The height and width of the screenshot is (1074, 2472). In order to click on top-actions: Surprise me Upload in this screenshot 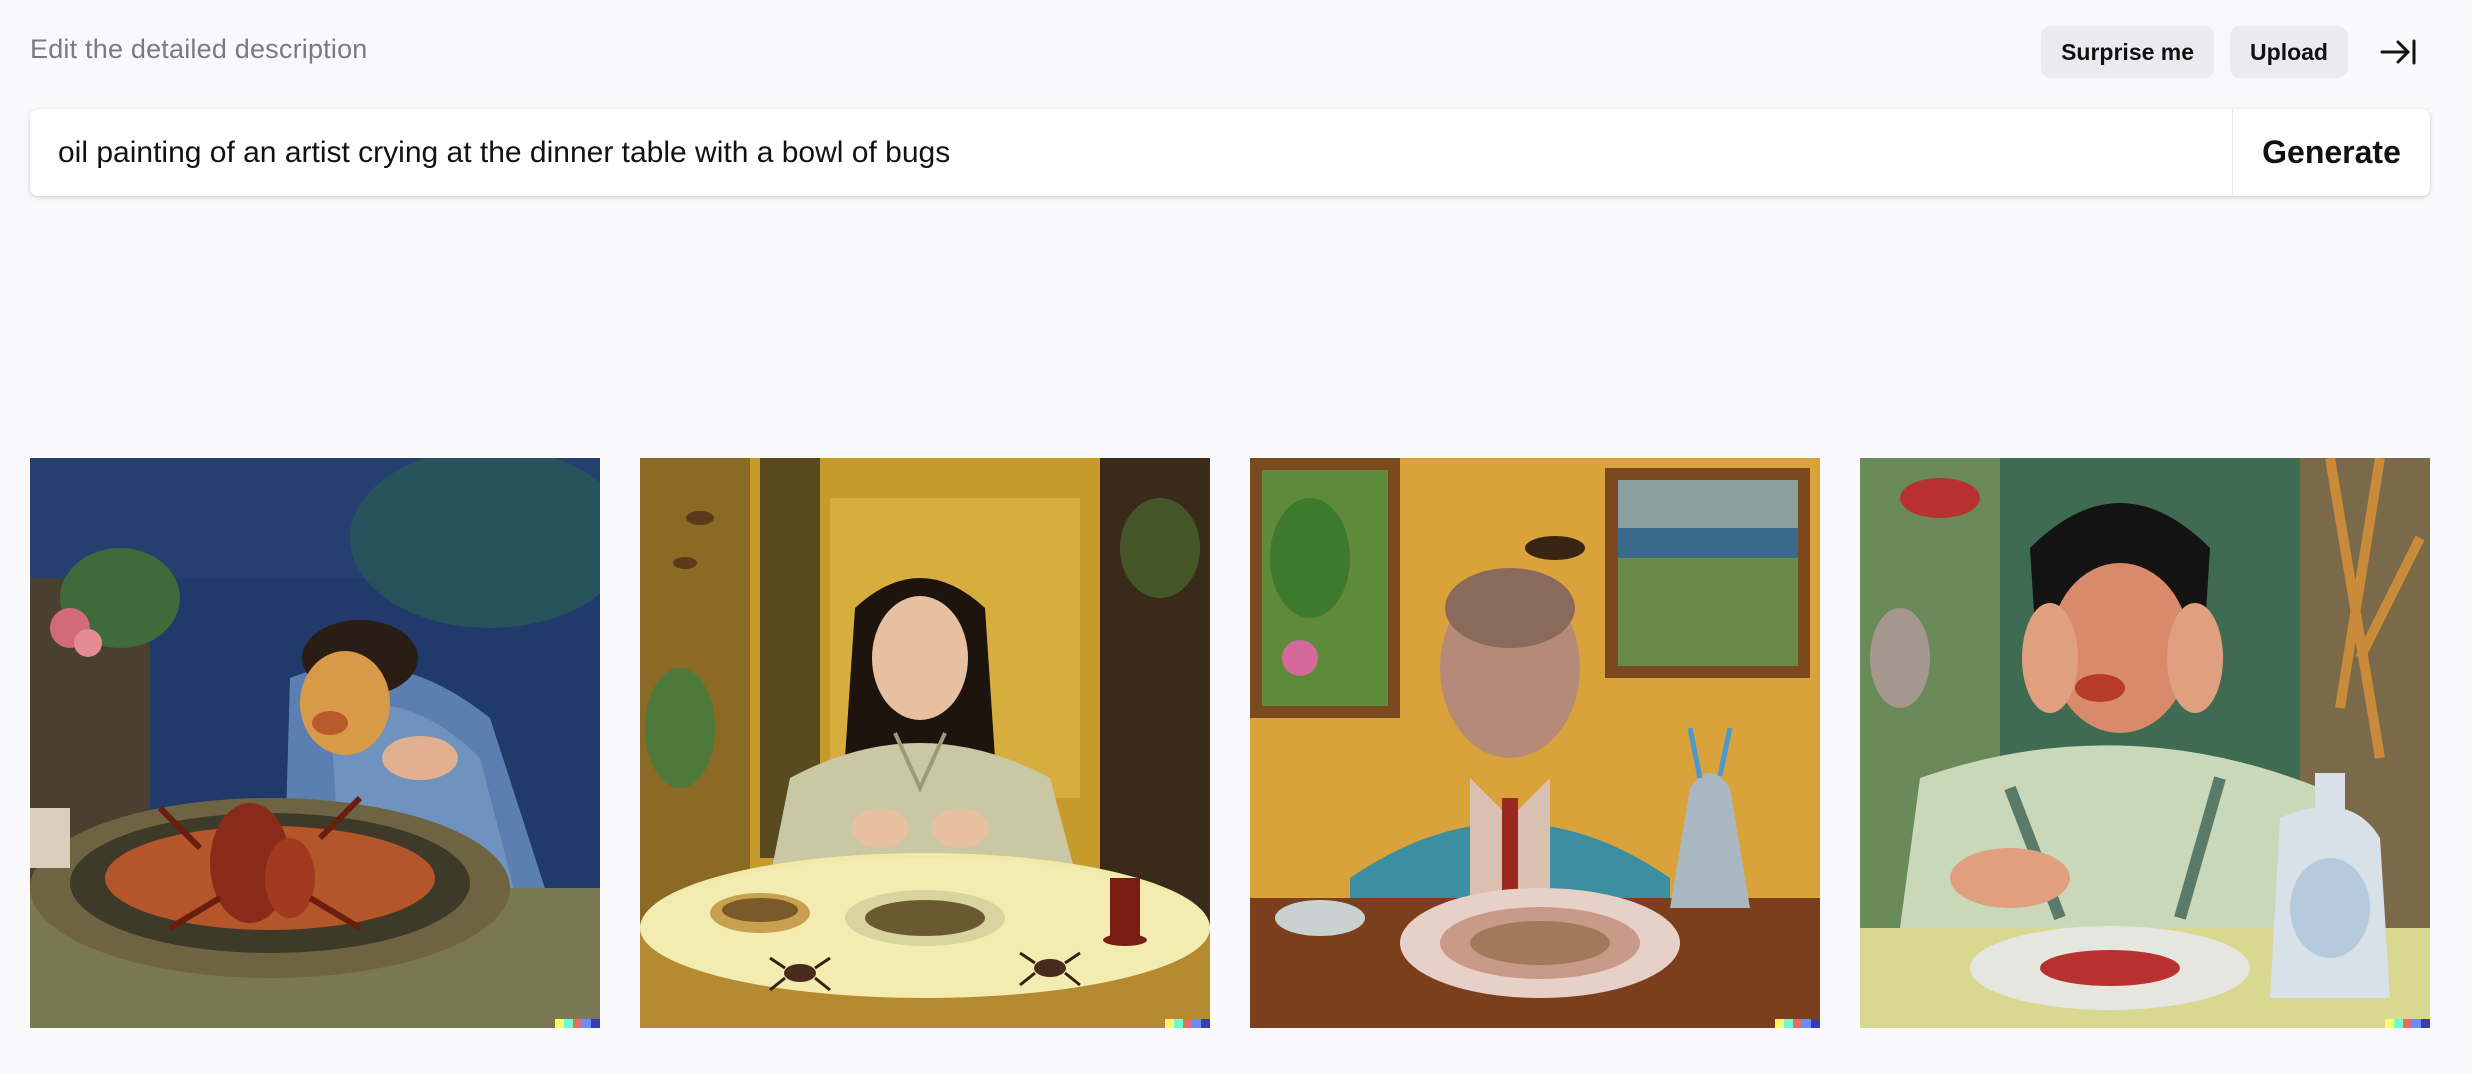, I will do `click(2232, 52)`.